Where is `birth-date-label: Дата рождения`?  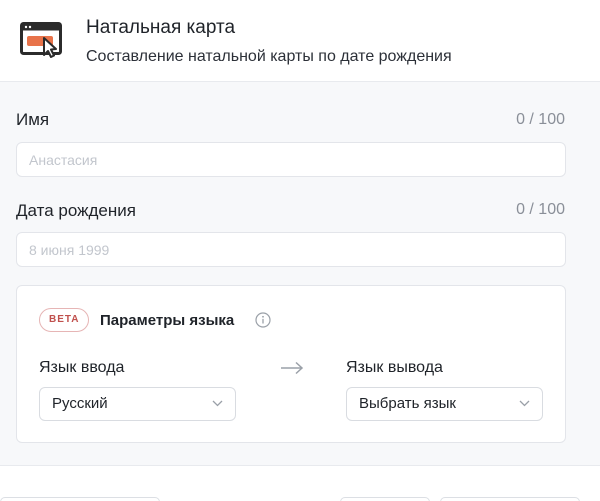
birth-date-label: Дата рождения is located at coordinates (76, 210).